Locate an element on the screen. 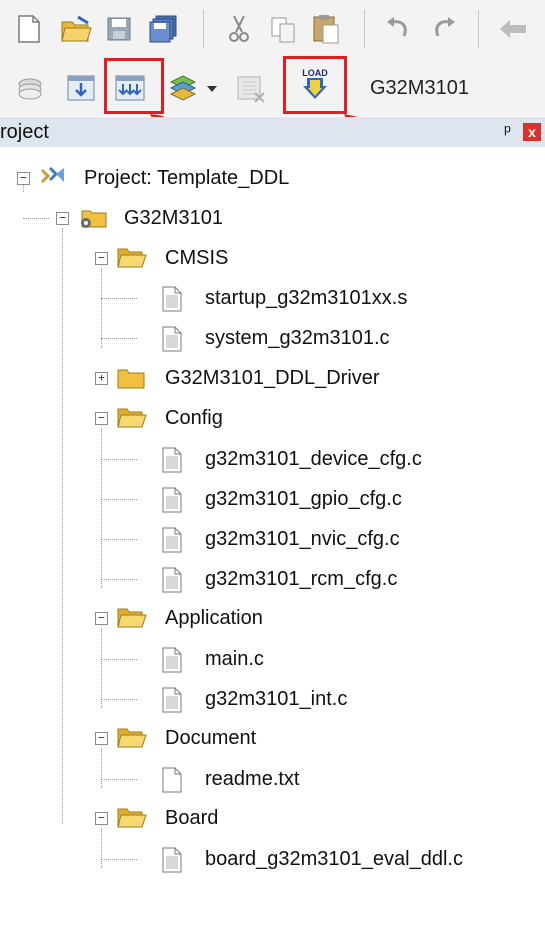 The height and width of the screenshot is (927, 545). main-toolbar is located at coordinates (272, 30).